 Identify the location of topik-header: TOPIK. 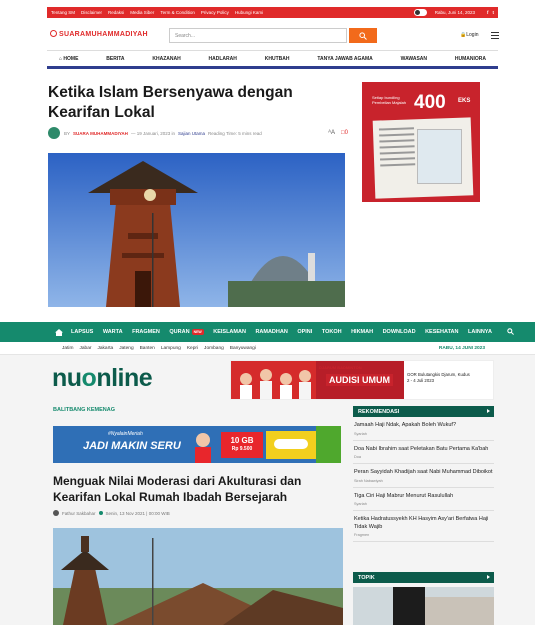
(423, 577).